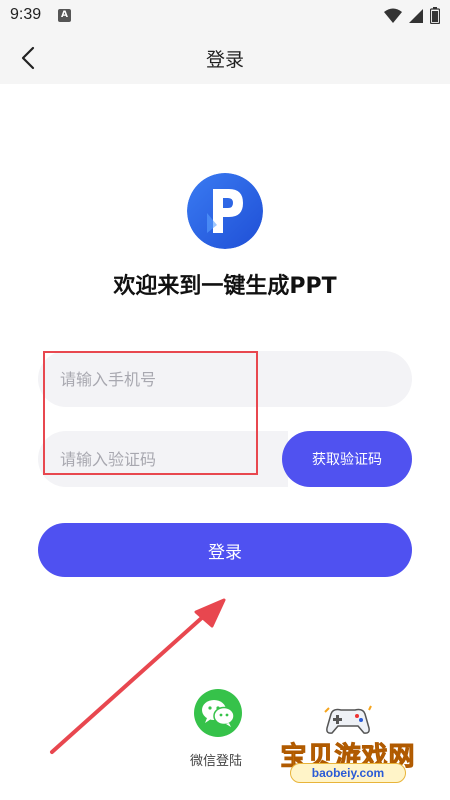 The height and width of the screenshot is (800, 450). What do you see at coordinates (26, 14) in the screenshot?
I see `status-time: 9:39` at bounding box center [26, 14].